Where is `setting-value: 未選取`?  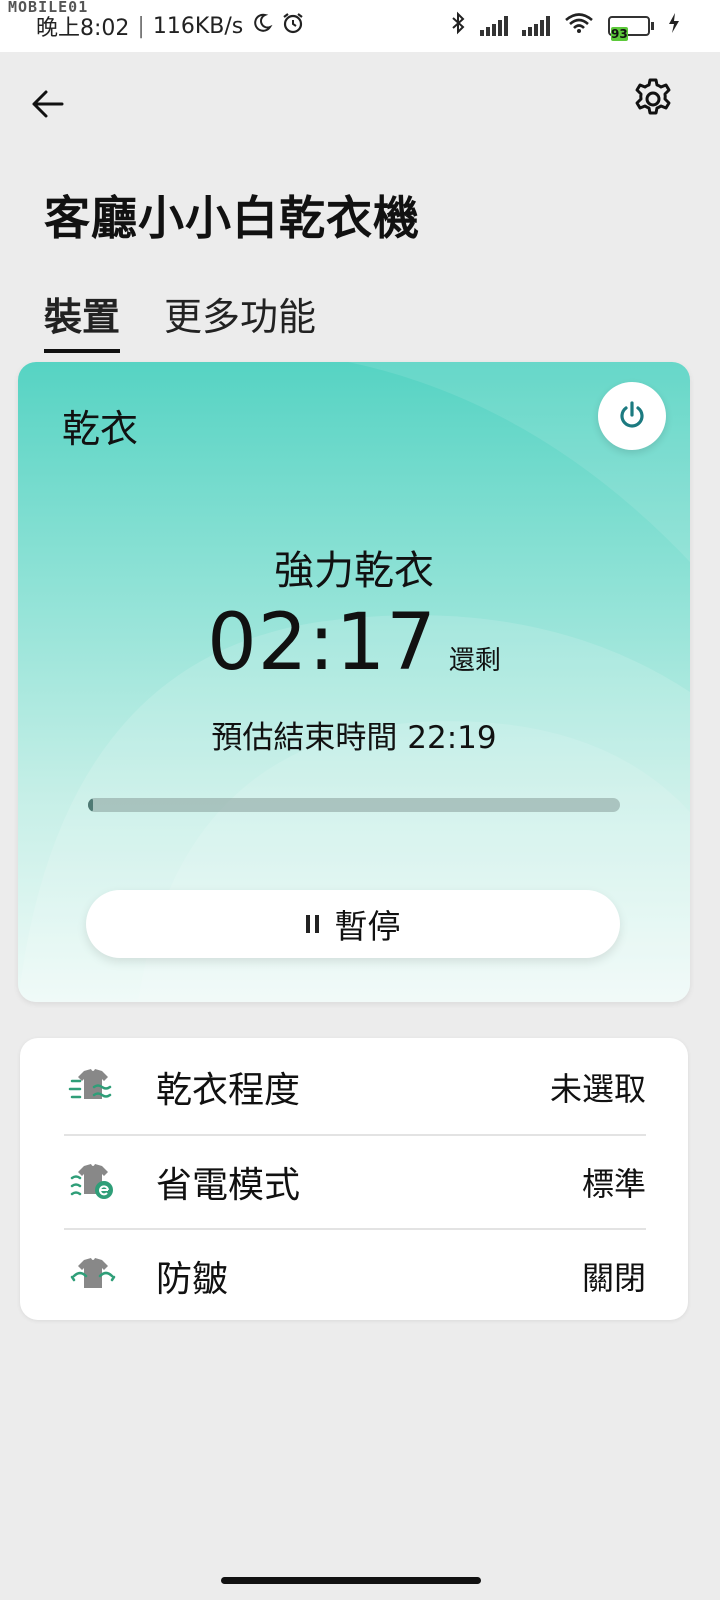
setting-value: 未選取 is located at coordinates (597, 1089).